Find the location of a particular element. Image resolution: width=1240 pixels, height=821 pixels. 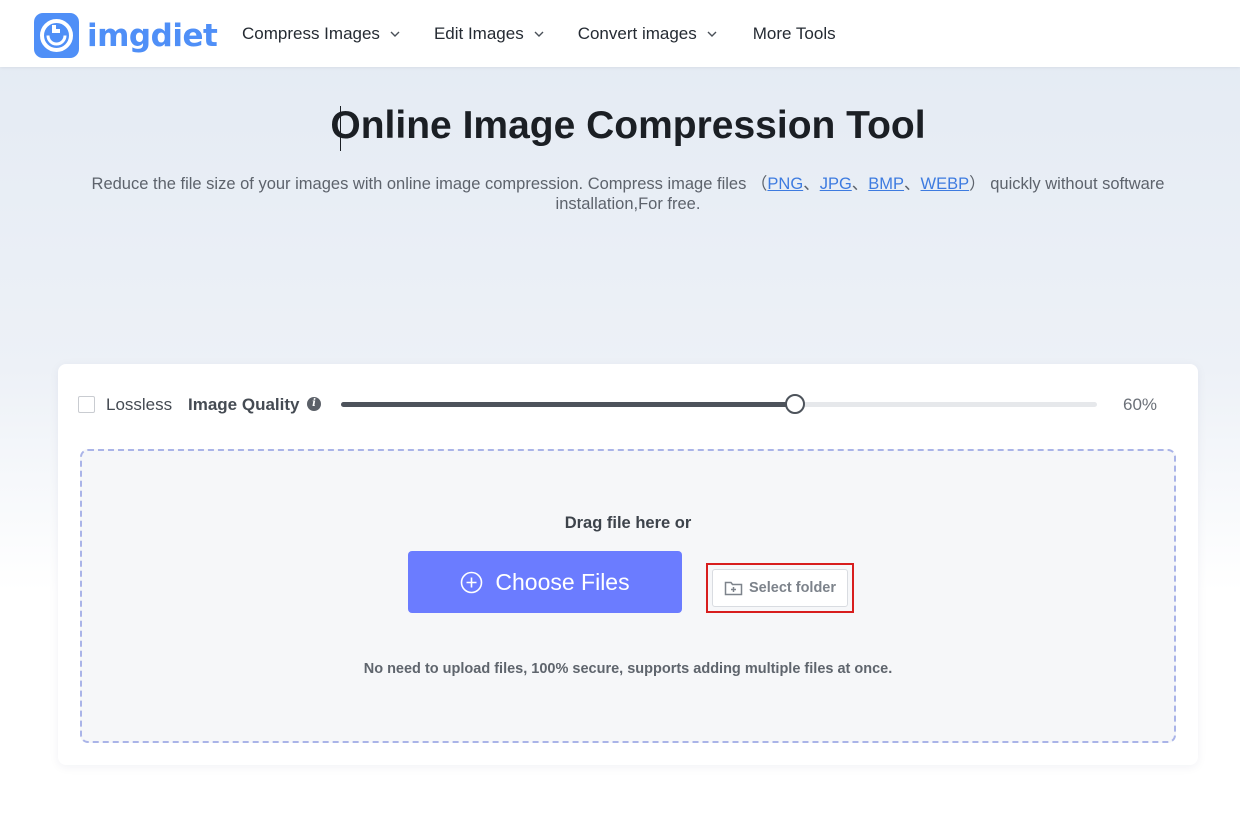

select-folder-button: Select folder is located at coordinates (780, 588).